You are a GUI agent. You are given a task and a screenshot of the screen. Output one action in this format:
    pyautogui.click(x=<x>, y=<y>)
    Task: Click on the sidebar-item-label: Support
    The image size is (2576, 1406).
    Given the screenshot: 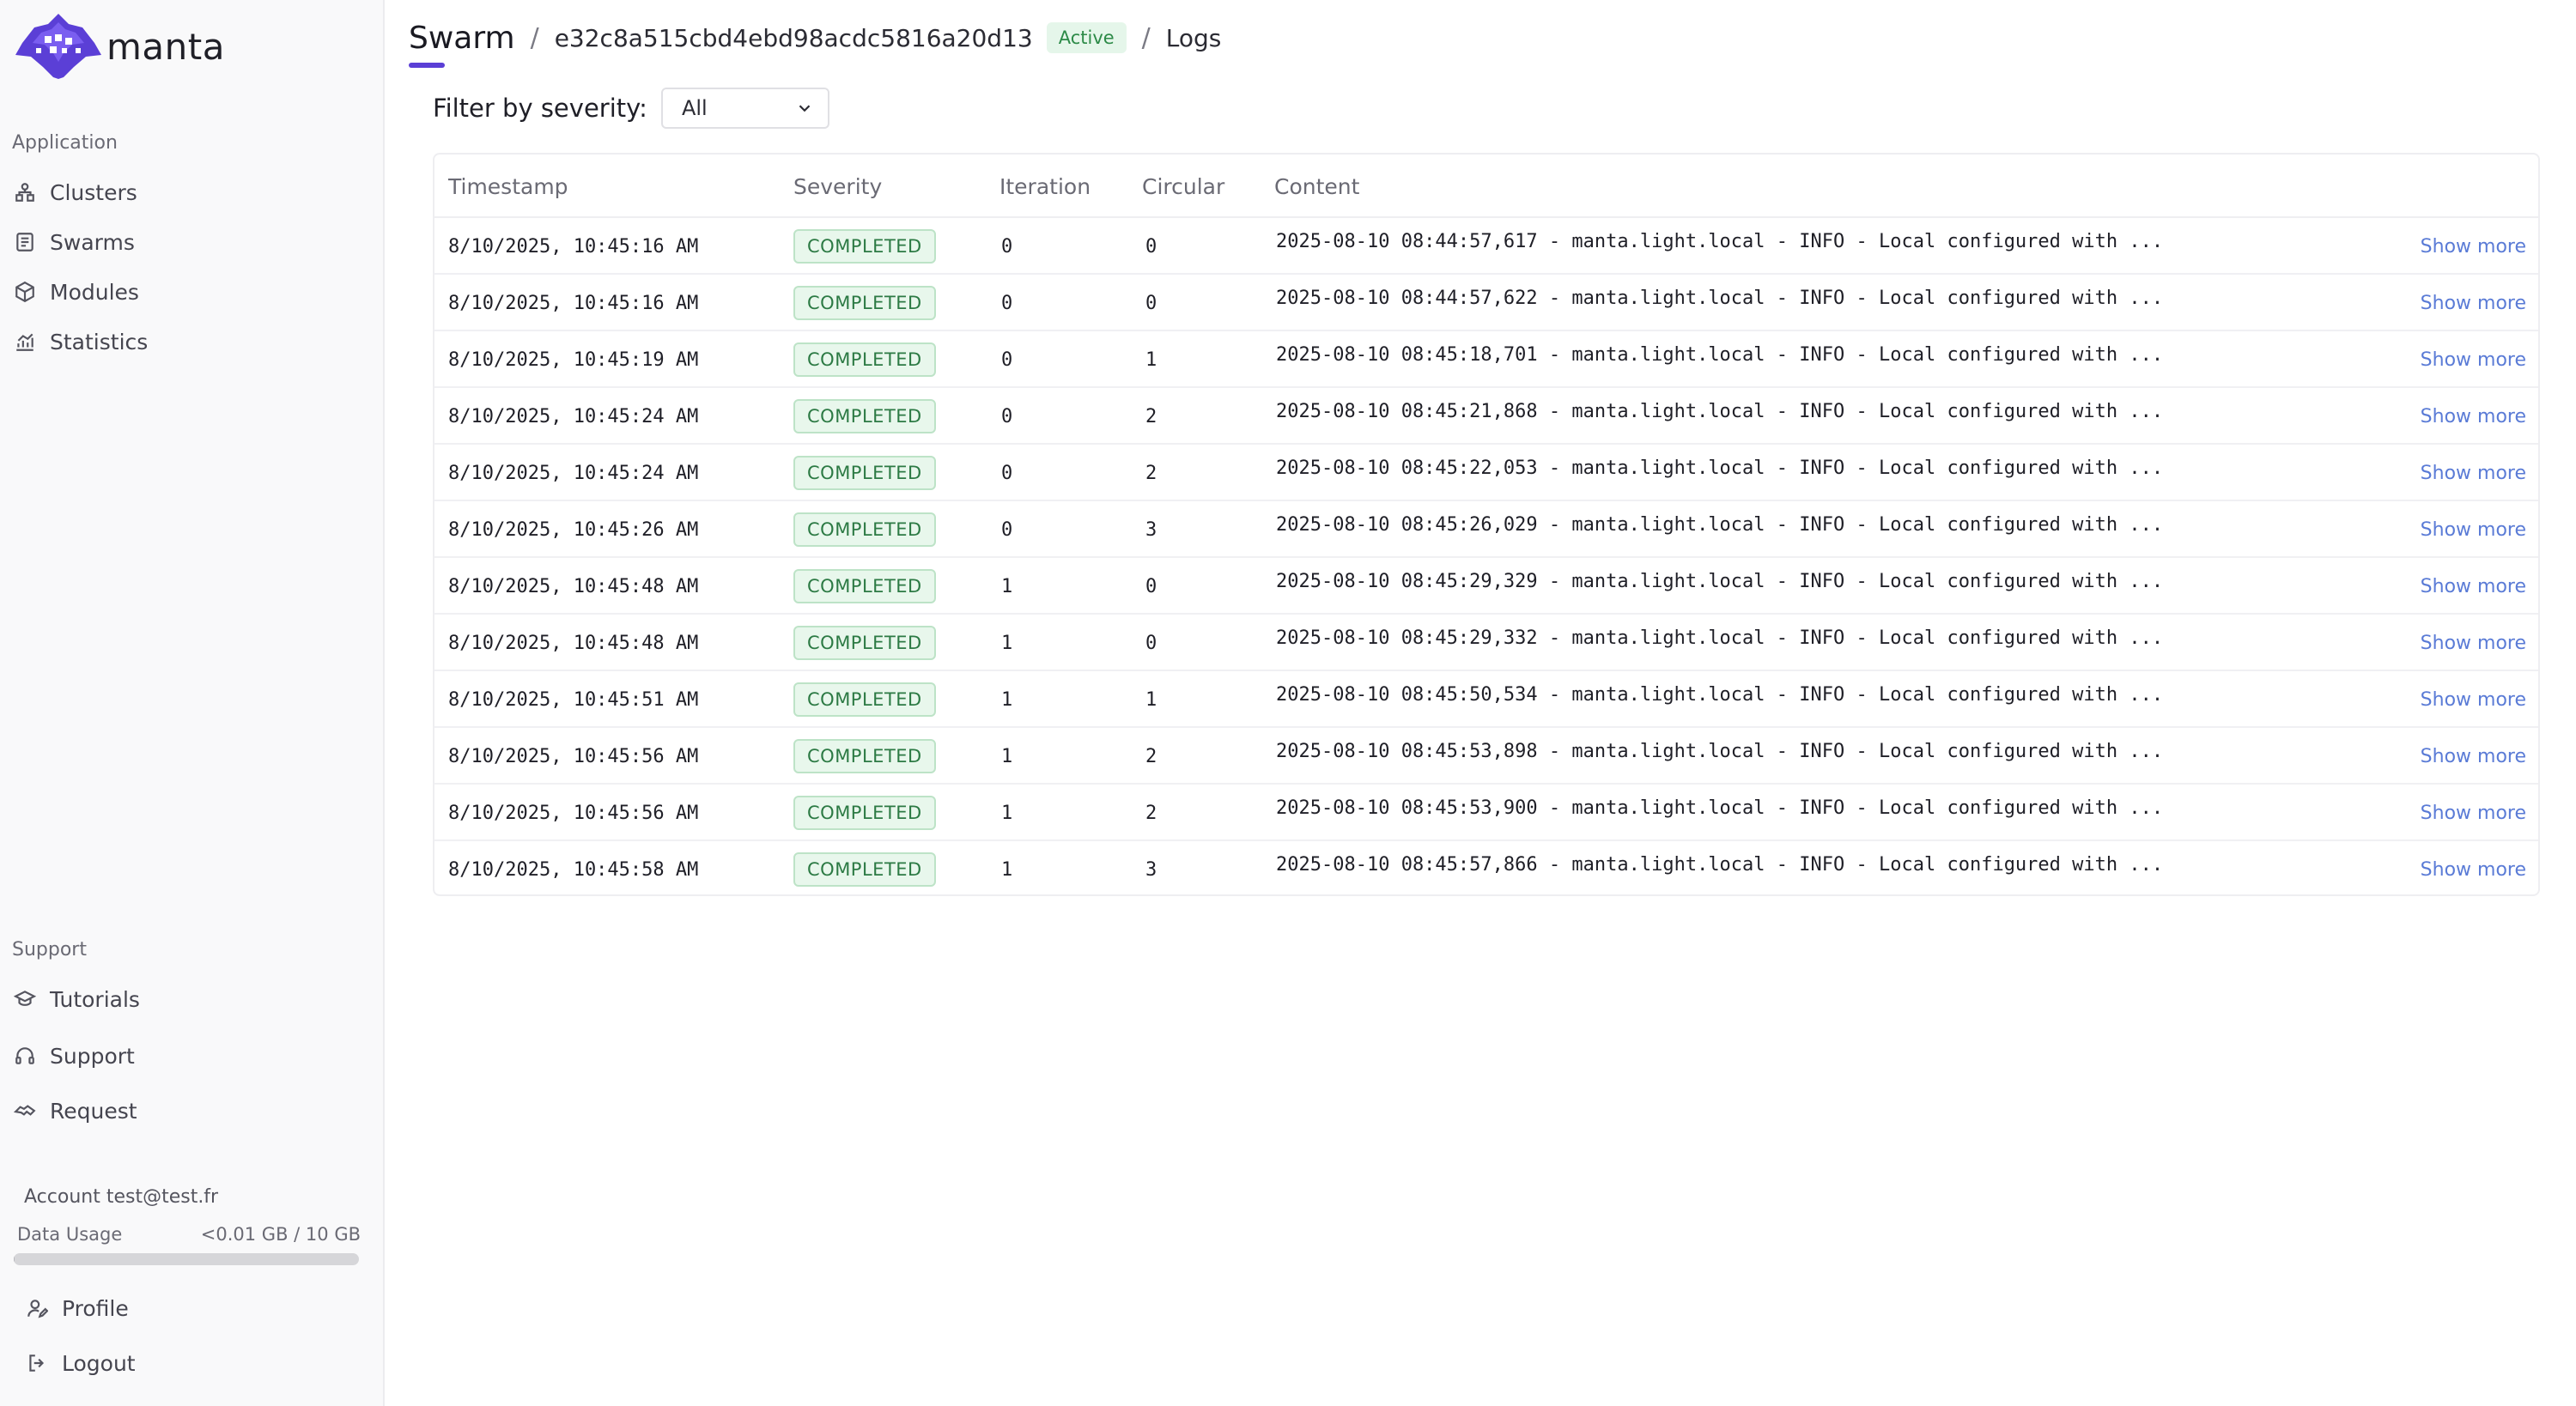 What is the action you would take?
    pyautogui.click(x=93, y=1056)
    